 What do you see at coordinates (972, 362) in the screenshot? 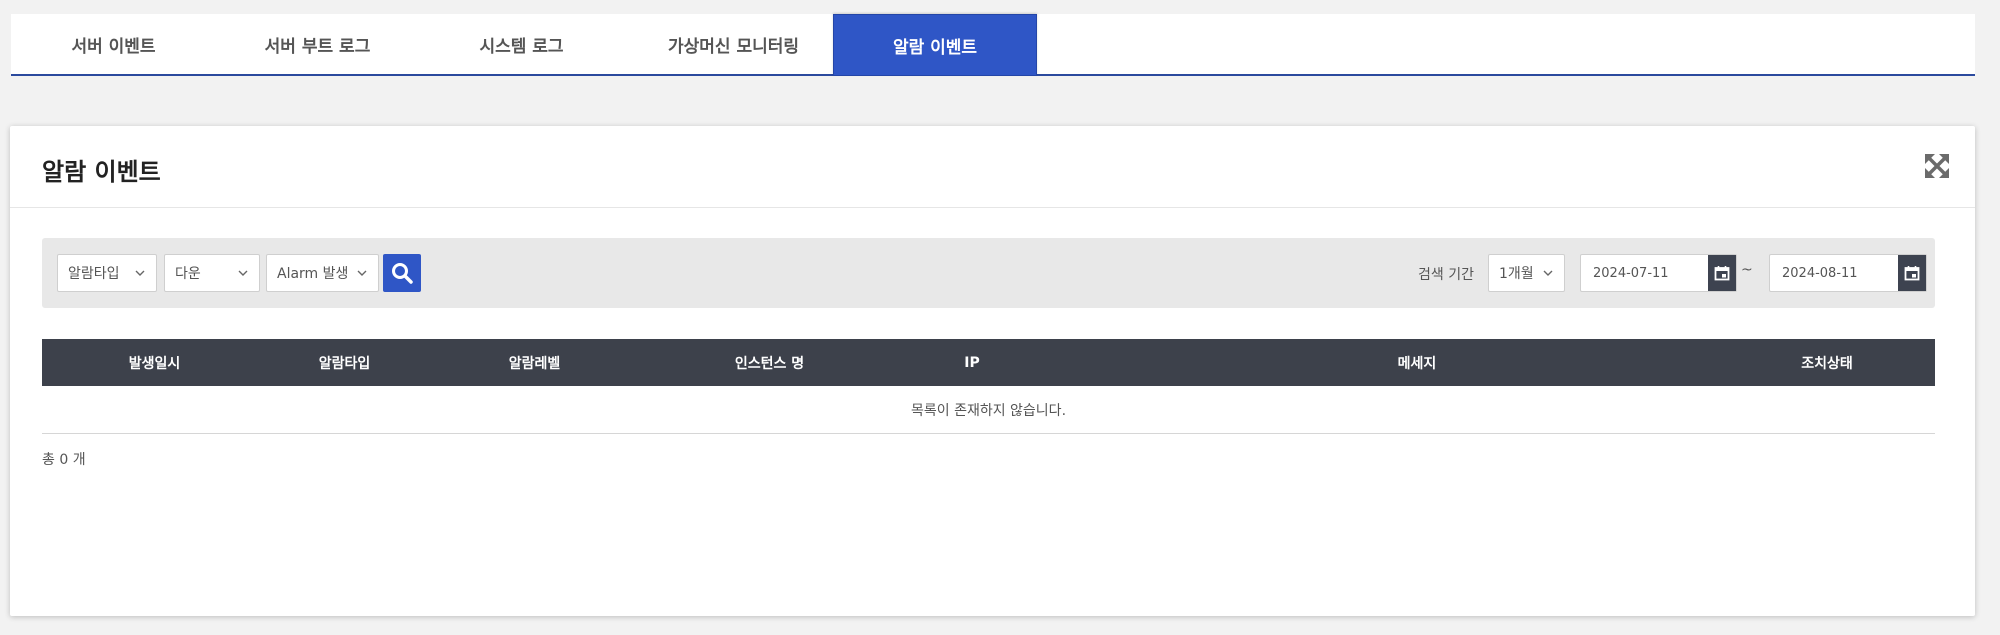
I see `column-header-ip: IP` at bounding box center [972, 362].